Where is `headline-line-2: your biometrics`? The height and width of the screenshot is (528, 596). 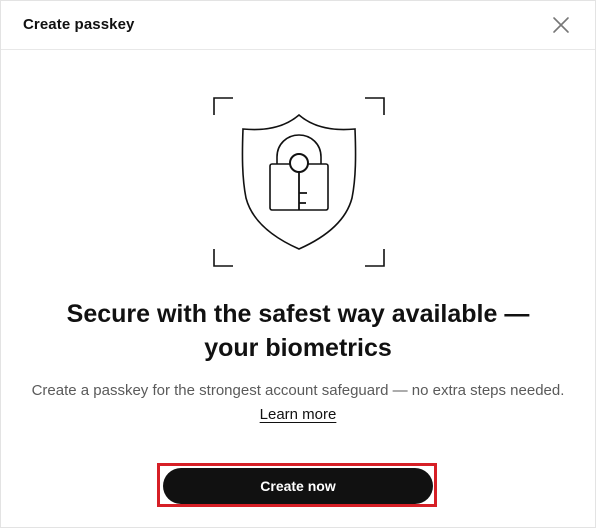
headline-line-2: your biometrics is located at coordinates (298, 348).